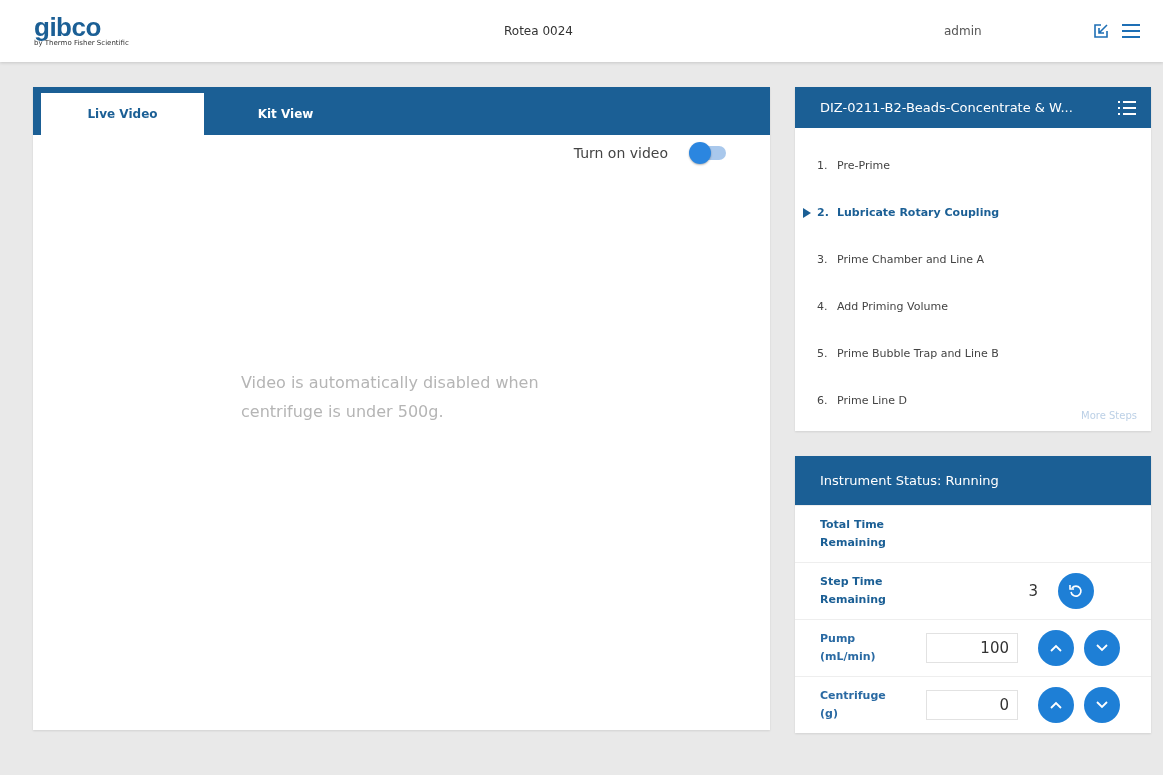 The width and height of the screenshot is (1163, 775). I want to click on toggle-label: Turn on video, so click(620, 153).